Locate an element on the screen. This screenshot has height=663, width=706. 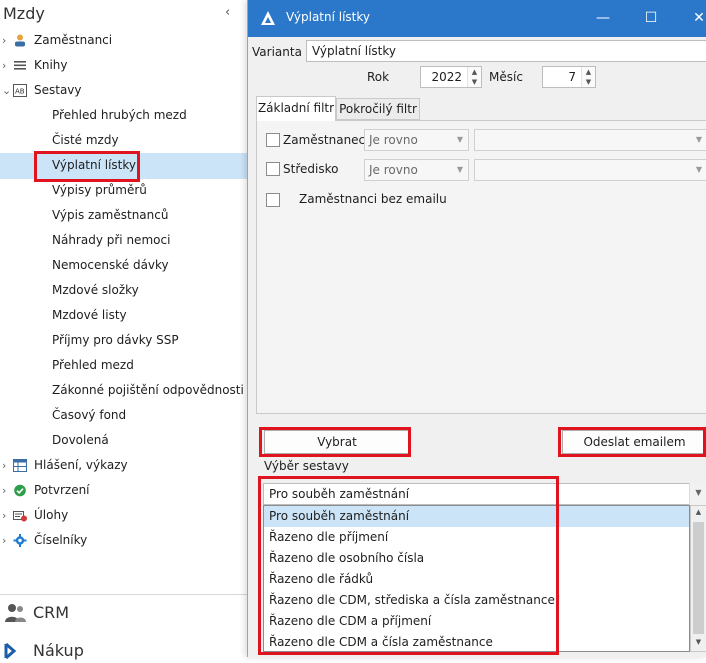
stredisko-value-select: ▼ is located at coordinates (590, 170).